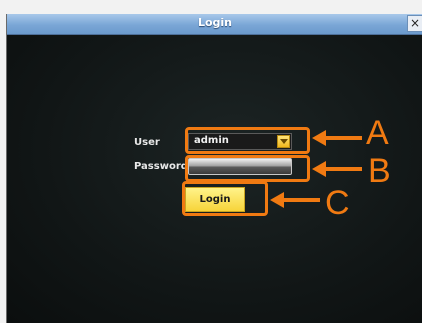 The height and width of the screenshot is (323, 422). Describe the element at coordinates (247, 168) in the screenshot. I see `highlight-box-password` at that location.